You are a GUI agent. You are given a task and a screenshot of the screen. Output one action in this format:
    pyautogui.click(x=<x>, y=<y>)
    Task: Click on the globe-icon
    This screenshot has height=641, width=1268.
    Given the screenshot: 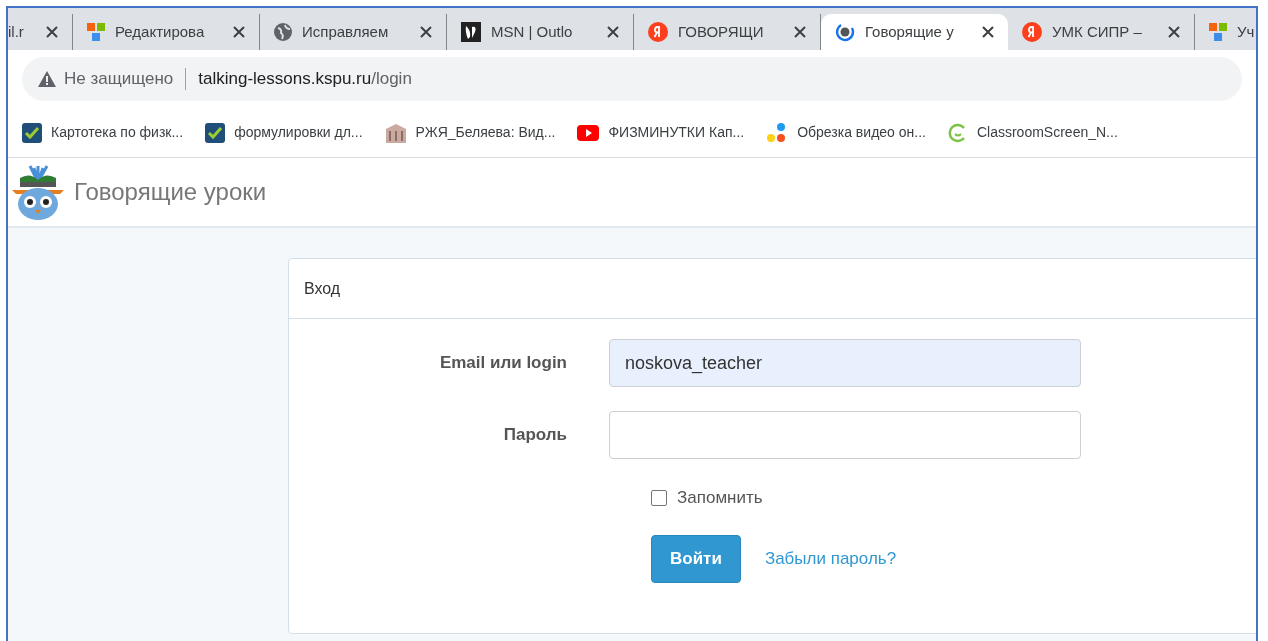 What is the action you would take?
    pyautogui.click(x=283, y=32)
    